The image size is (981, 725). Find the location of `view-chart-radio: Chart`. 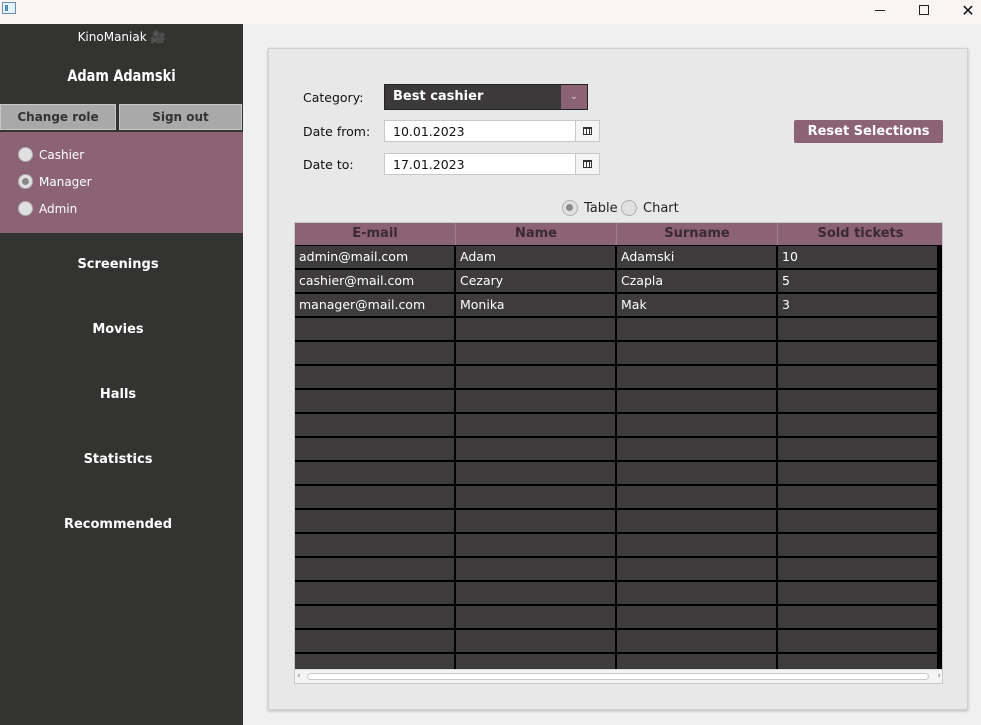

view-chart-radio: Chart is located at coordinates (650, 208).